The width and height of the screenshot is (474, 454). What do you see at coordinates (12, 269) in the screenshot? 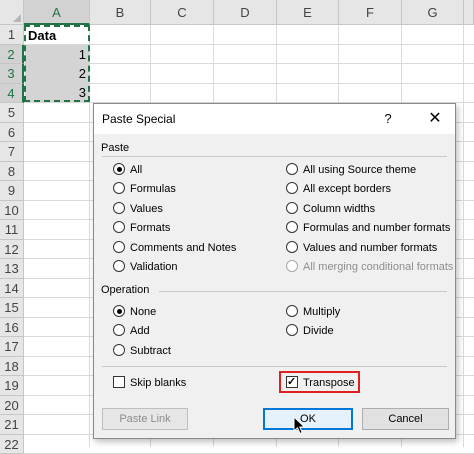
I see `row-header-13: 13` at bounding box center [12, 269].